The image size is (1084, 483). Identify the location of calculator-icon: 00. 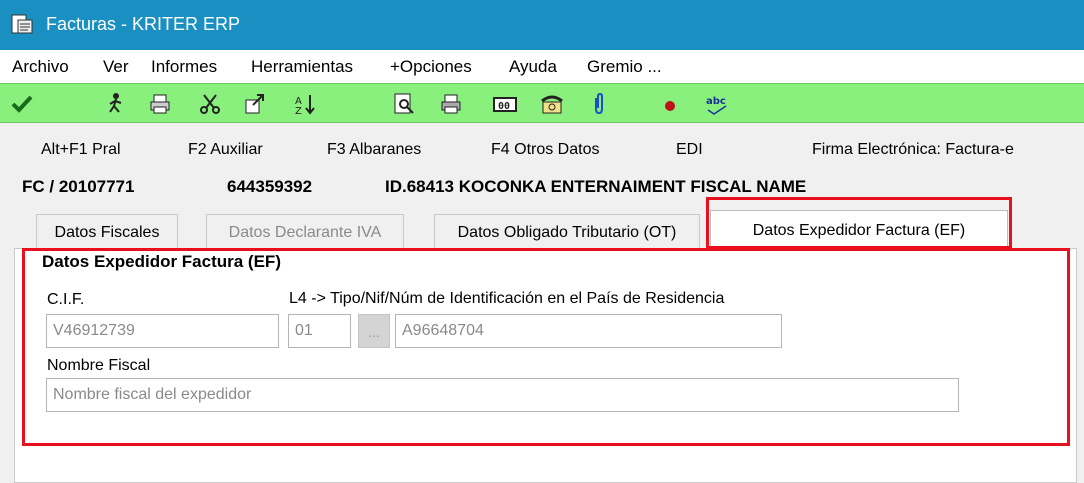
(505, 104).